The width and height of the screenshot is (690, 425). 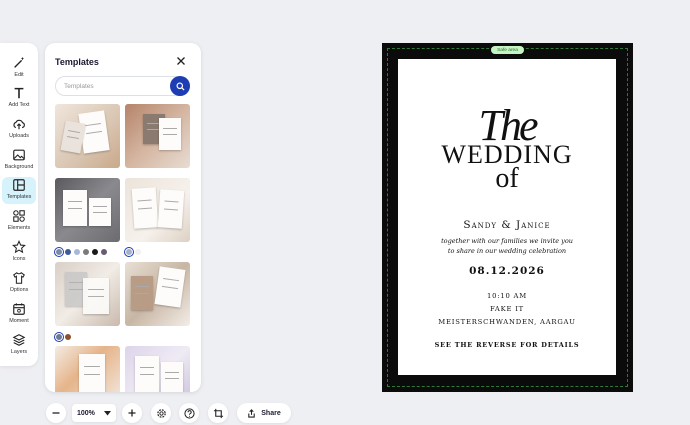 What do you see at coordinates (19, 185) in the screenshot?
I see `layout-icon` at bounding box center [19, 185].